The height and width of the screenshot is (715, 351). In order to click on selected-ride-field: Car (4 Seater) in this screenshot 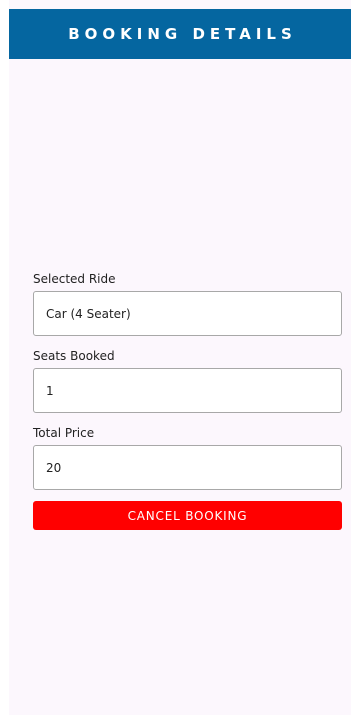, I will do `click(187, 313)`.